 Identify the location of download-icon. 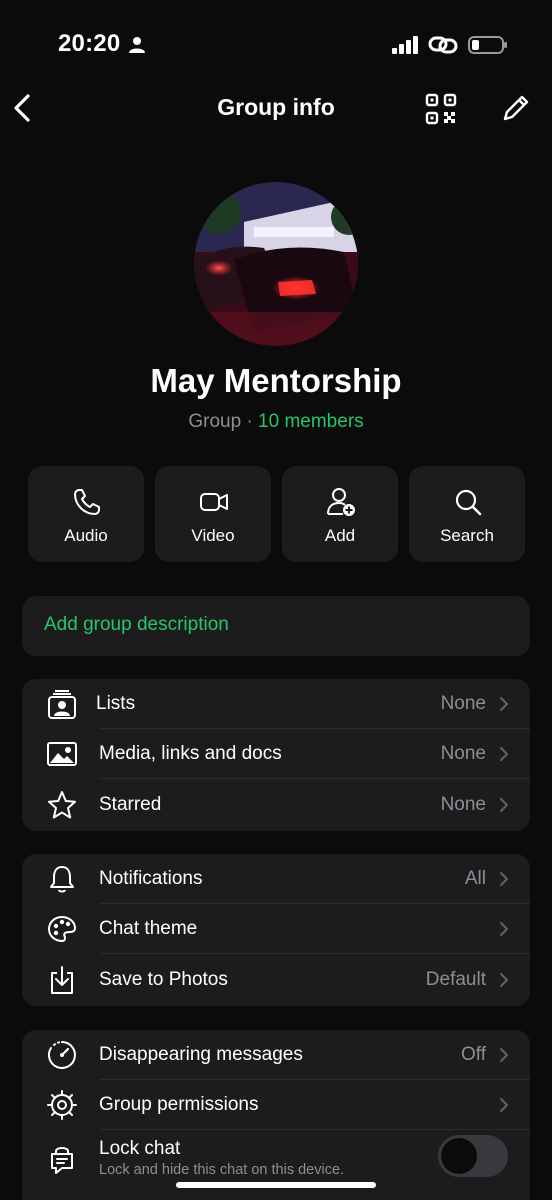
(62, 980).